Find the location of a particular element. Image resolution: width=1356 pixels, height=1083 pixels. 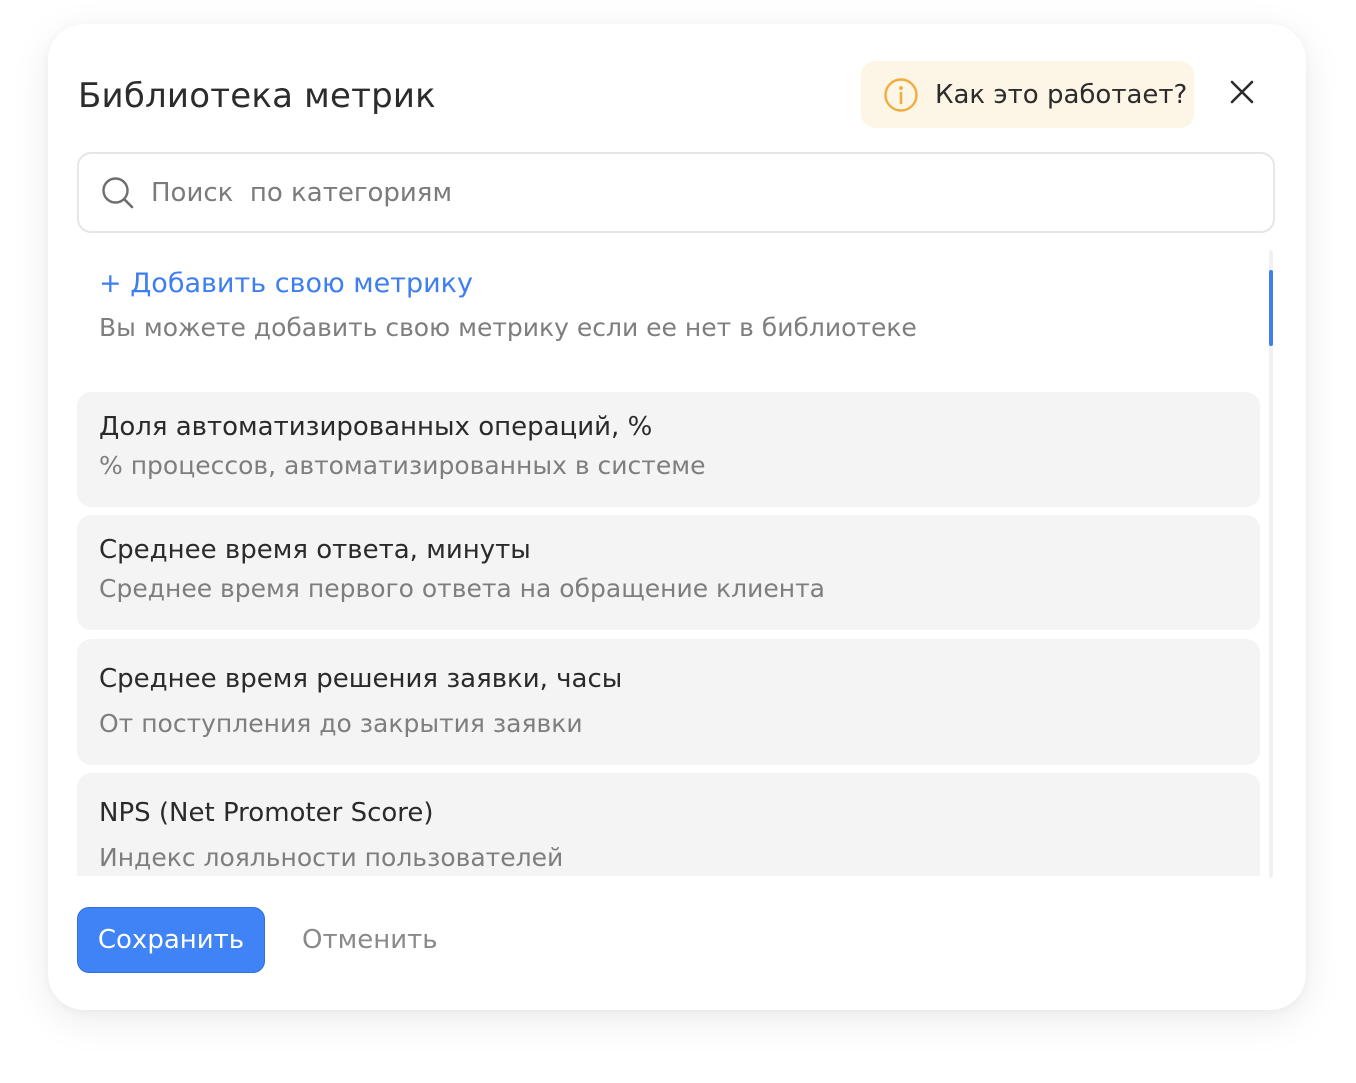

metric-description: От поступления до закрытия заявки is located at coordinates (341, 723).